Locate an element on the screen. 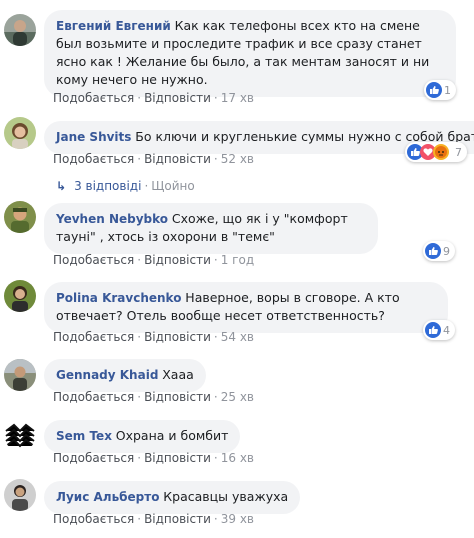  reaction-summary: 4 is located at coordinates (439, 330).